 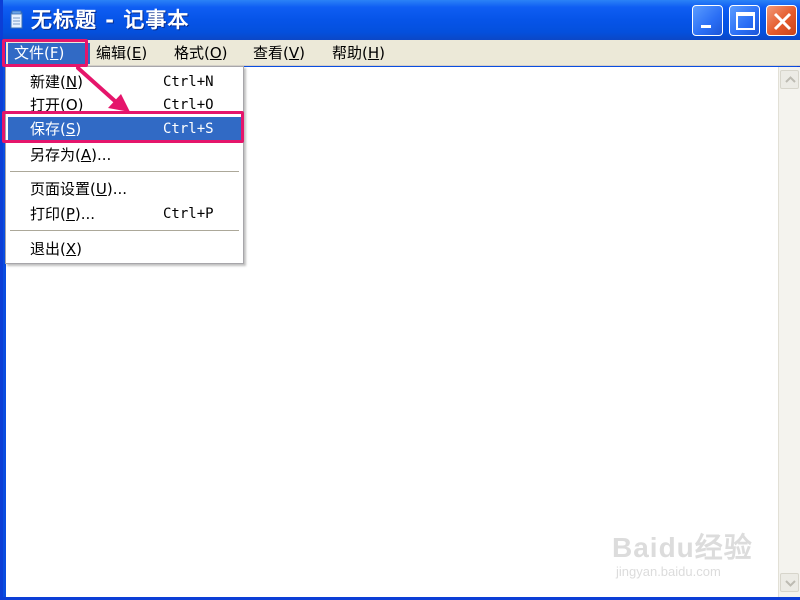 I want to click on close-button, so click(x=781, y=20).